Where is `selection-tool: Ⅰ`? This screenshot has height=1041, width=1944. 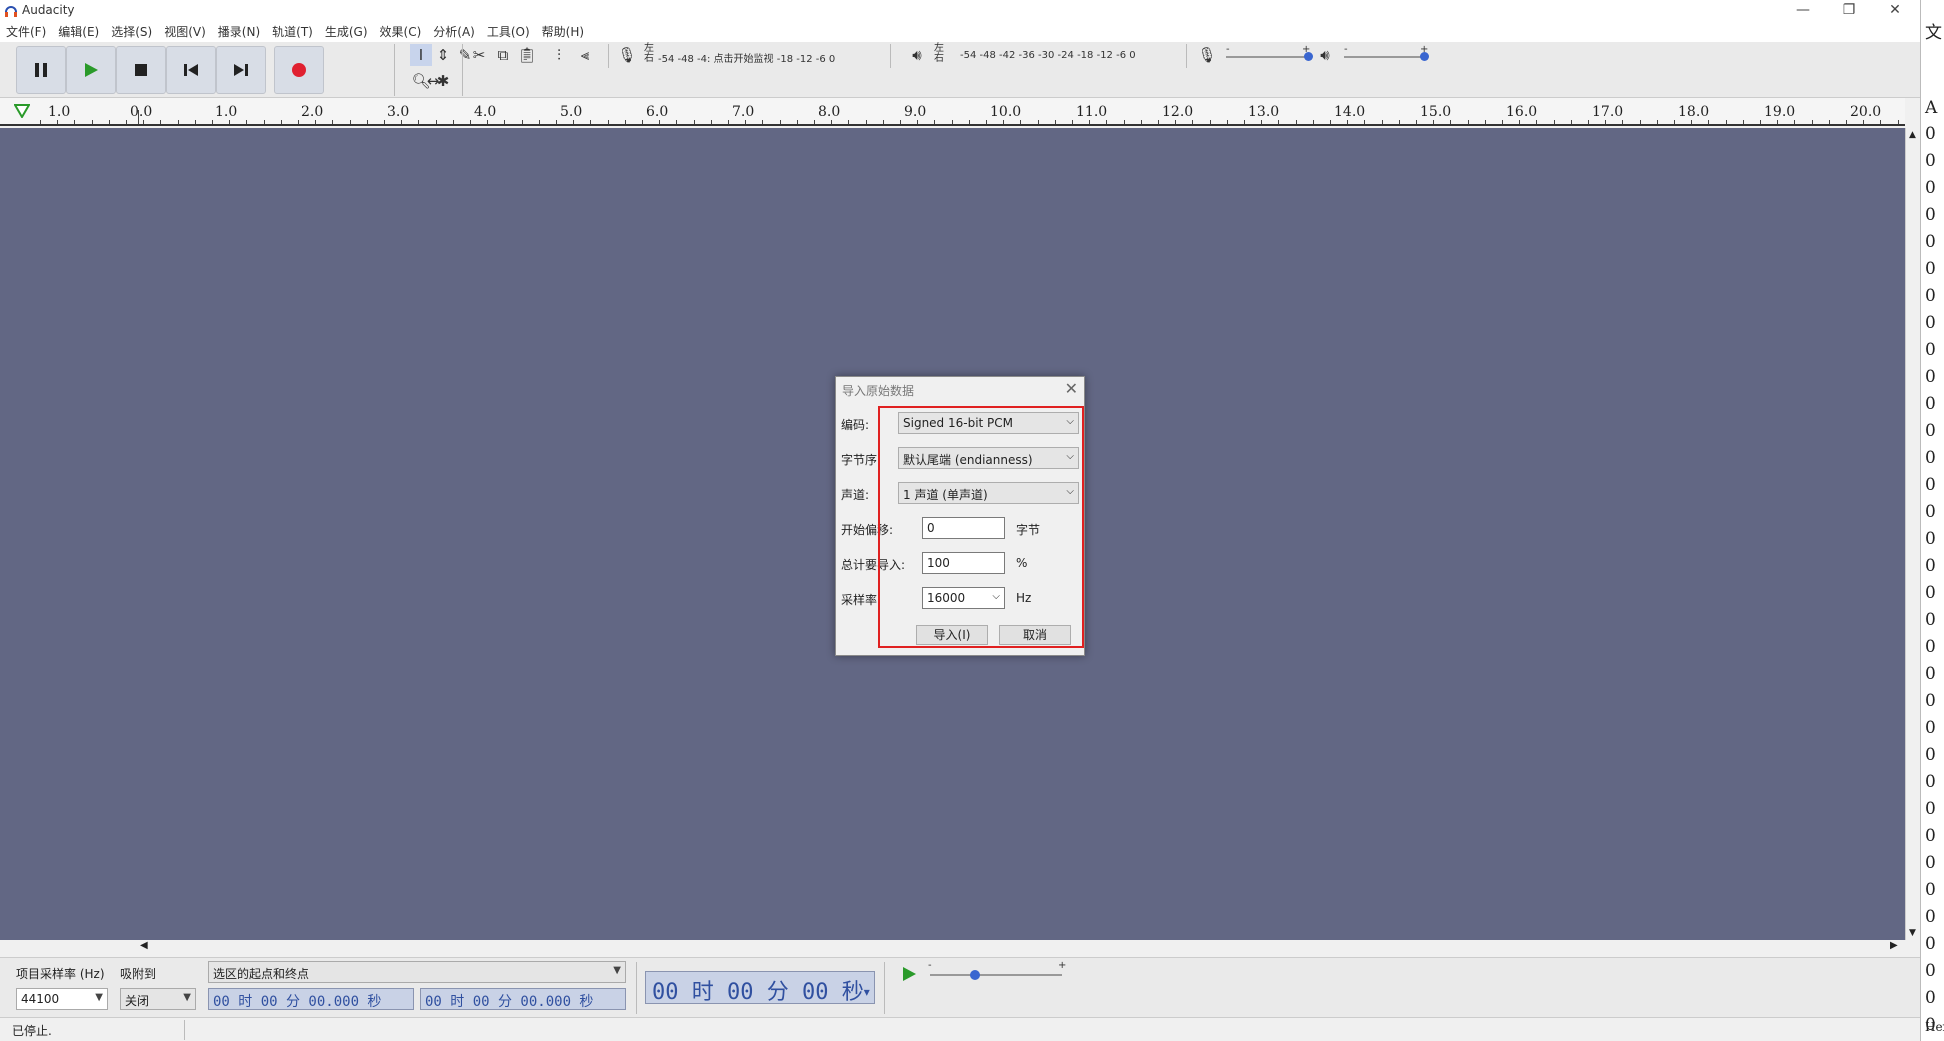 selection-tool: Ⅰ is located at coordinates (421, 55).